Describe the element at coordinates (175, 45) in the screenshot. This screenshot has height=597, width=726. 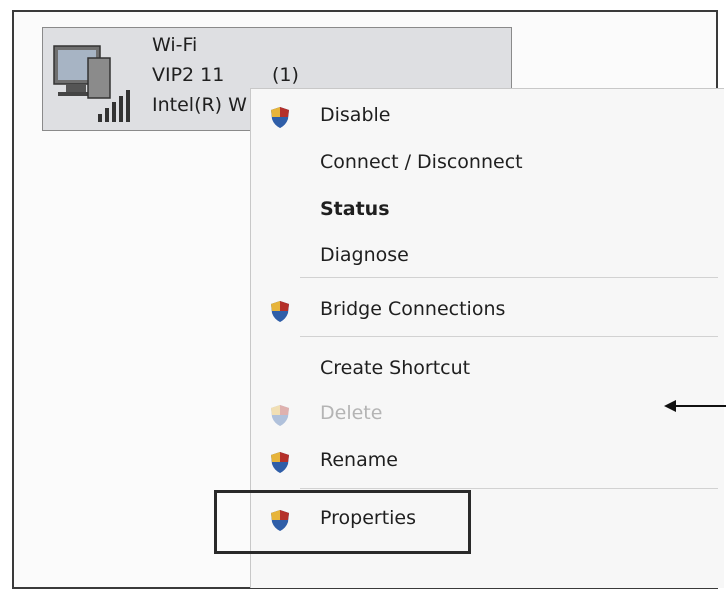
I see `network-name: Wi-Fi` at that location.